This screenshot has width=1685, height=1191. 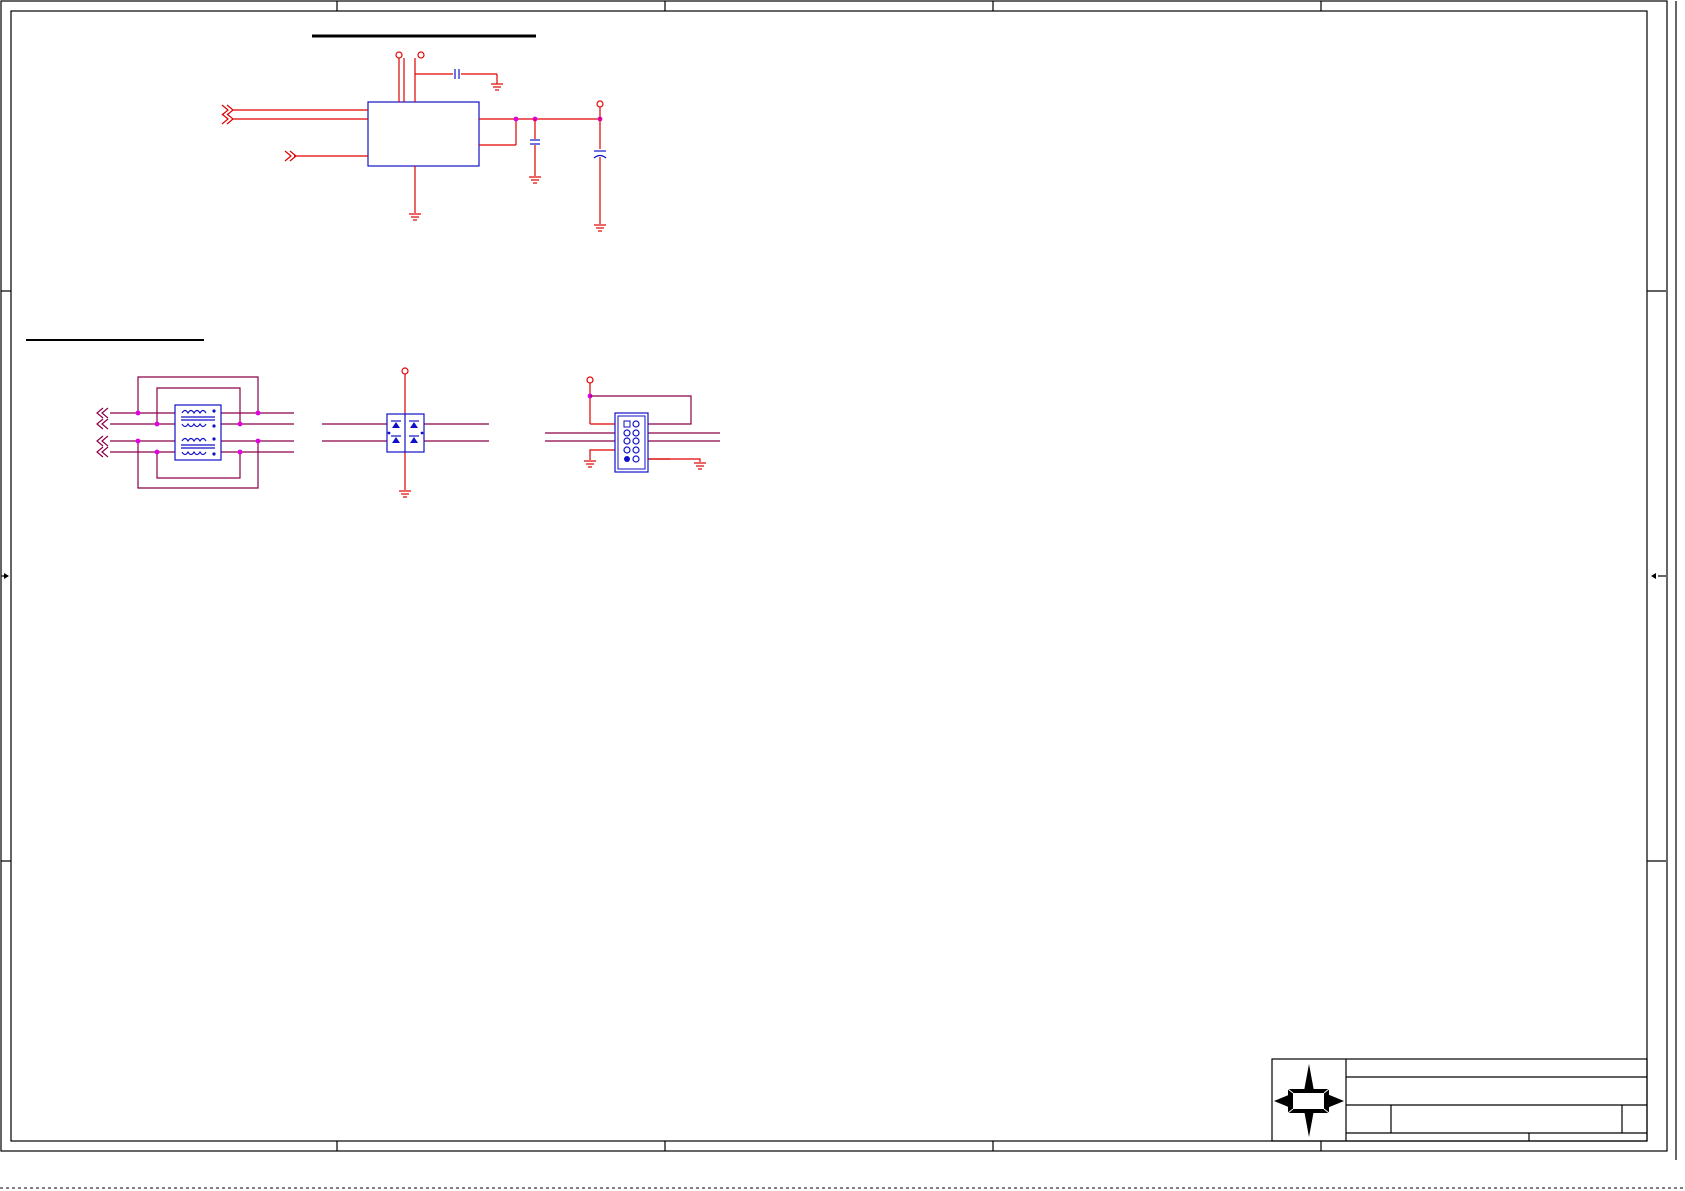 What do you see at coordinates (1309, 1100) in the screenshot?
I see `compass-star-logo` at bounding box center [1309, 1100].